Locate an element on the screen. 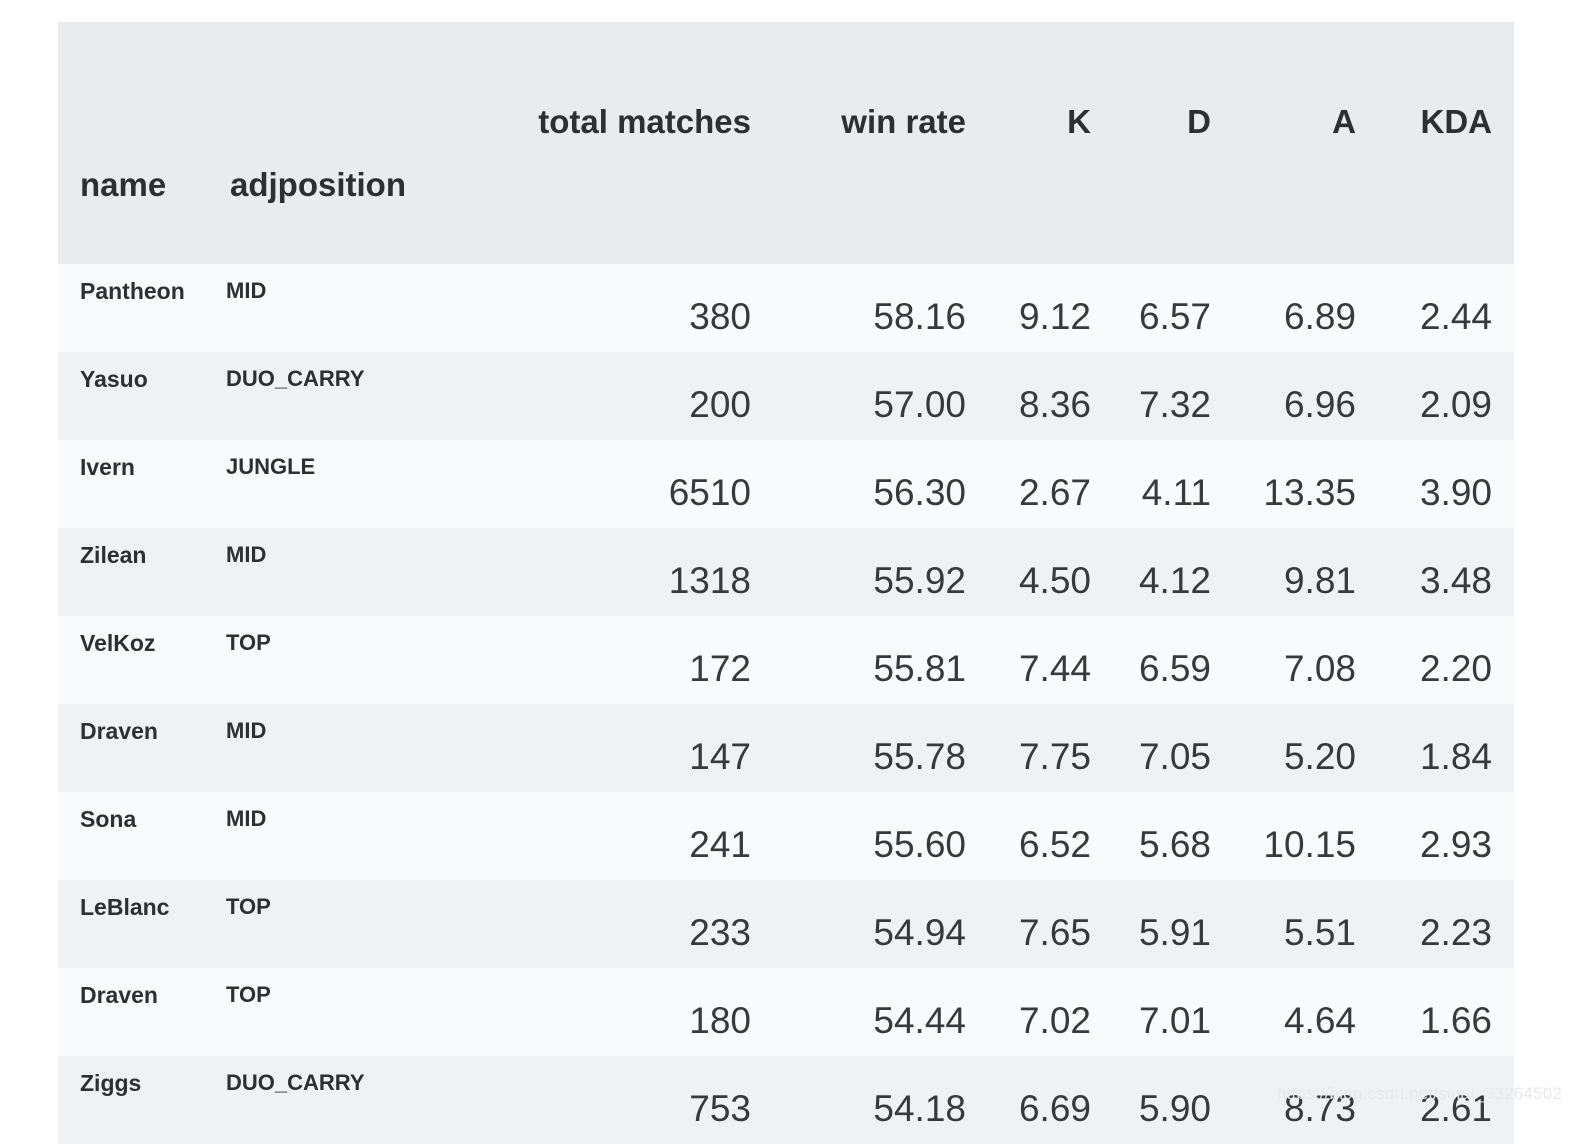 This screenshot has height=1144, width=1574. table-row: LeBlanc TOP 233 54.94 7.65 5.91 5.51 2.23 is located at coordinates (786, 924).